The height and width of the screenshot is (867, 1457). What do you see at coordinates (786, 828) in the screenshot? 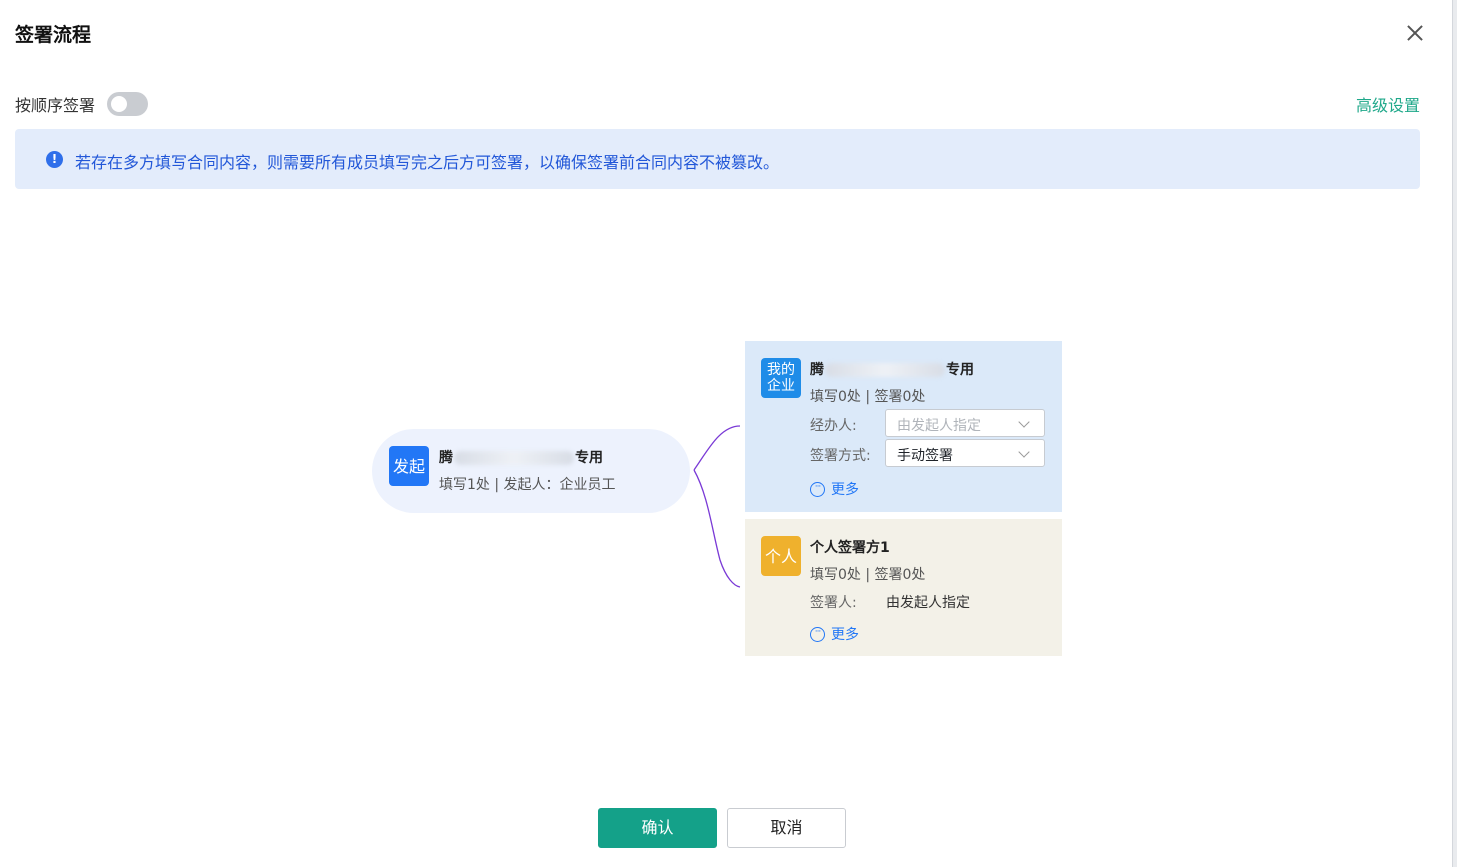
I see `cancel-button: 取消` at bounding box center [786, 828].